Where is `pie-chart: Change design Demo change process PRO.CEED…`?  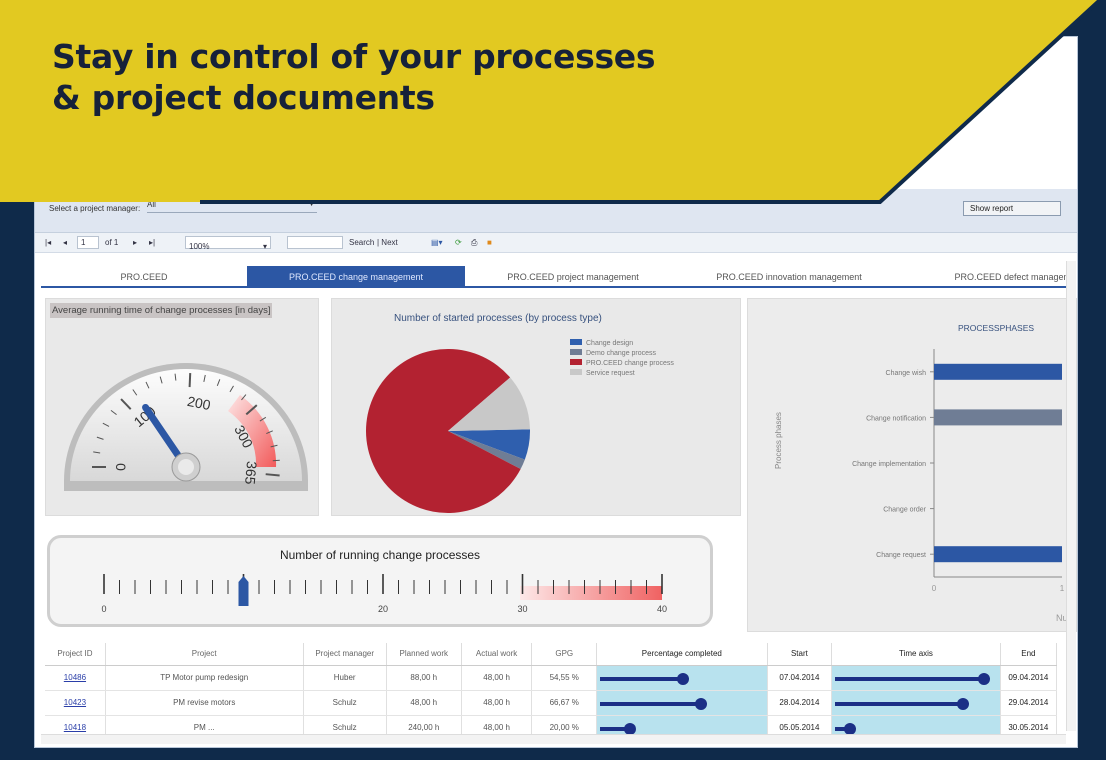
pie-chart: Change design Demo change process PRO.CEED… is located at coordinates (520, 426).